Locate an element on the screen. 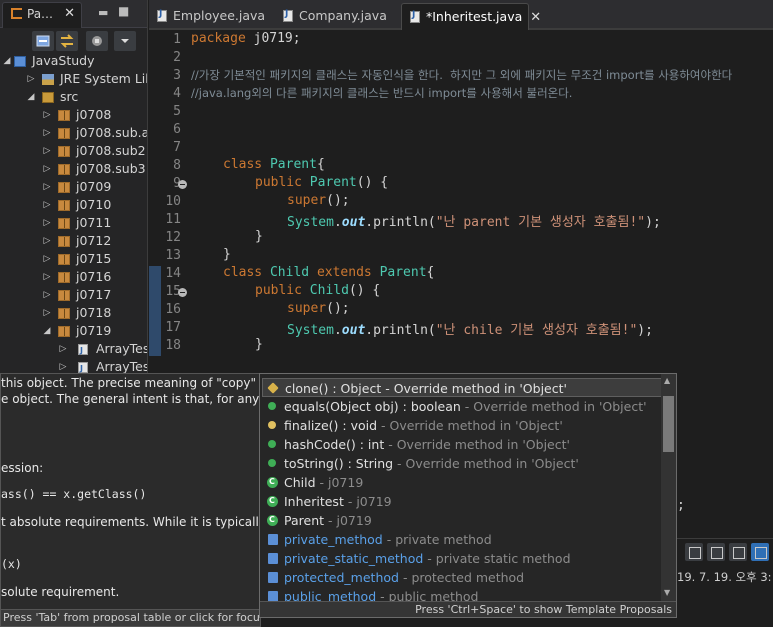  string-literal: "난 parent 기본 생성자 호출됨!" is located at coordinates (540, 222).